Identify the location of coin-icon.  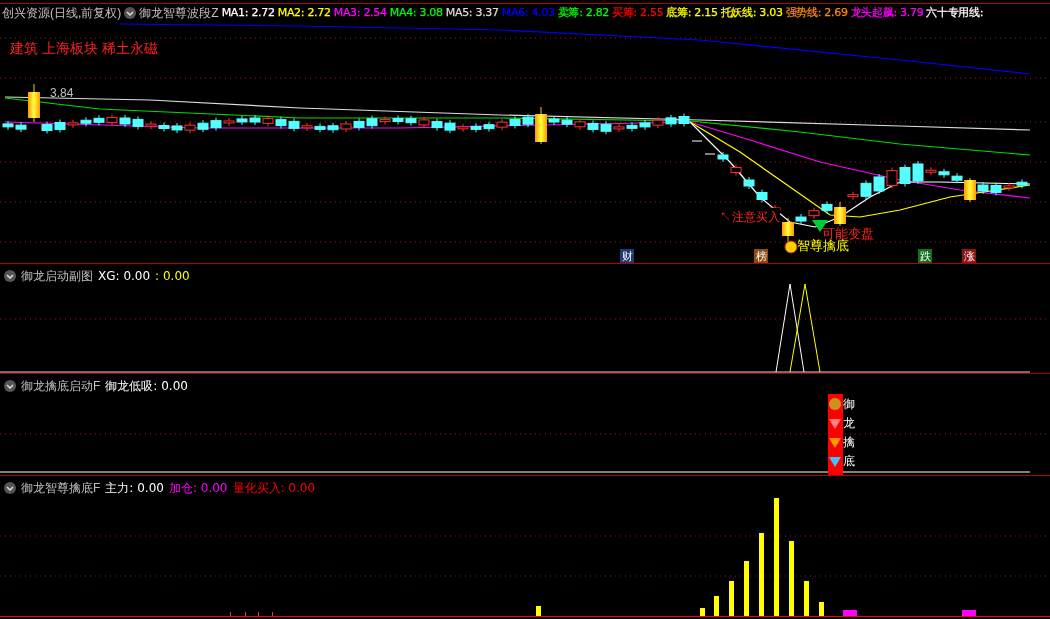
(835, 404).